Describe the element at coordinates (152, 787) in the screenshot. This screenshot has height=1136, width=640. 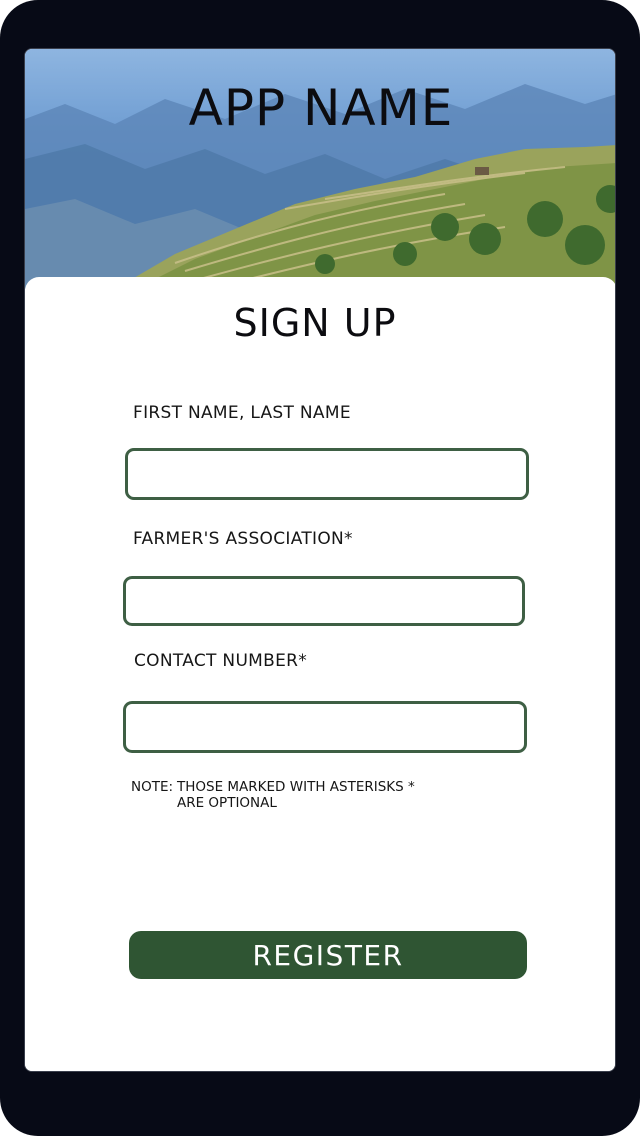
I see `note-key: NOTE:` at that location.